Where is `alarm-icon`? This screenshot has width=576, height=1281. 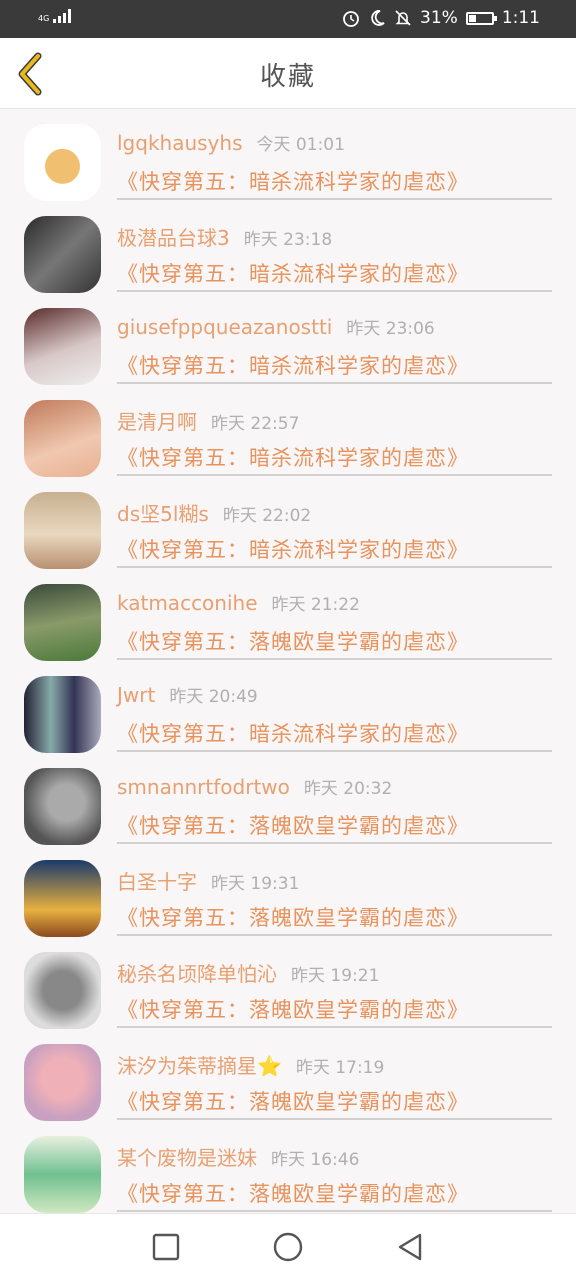
alarm-icon is located at coordinates (351, 19).